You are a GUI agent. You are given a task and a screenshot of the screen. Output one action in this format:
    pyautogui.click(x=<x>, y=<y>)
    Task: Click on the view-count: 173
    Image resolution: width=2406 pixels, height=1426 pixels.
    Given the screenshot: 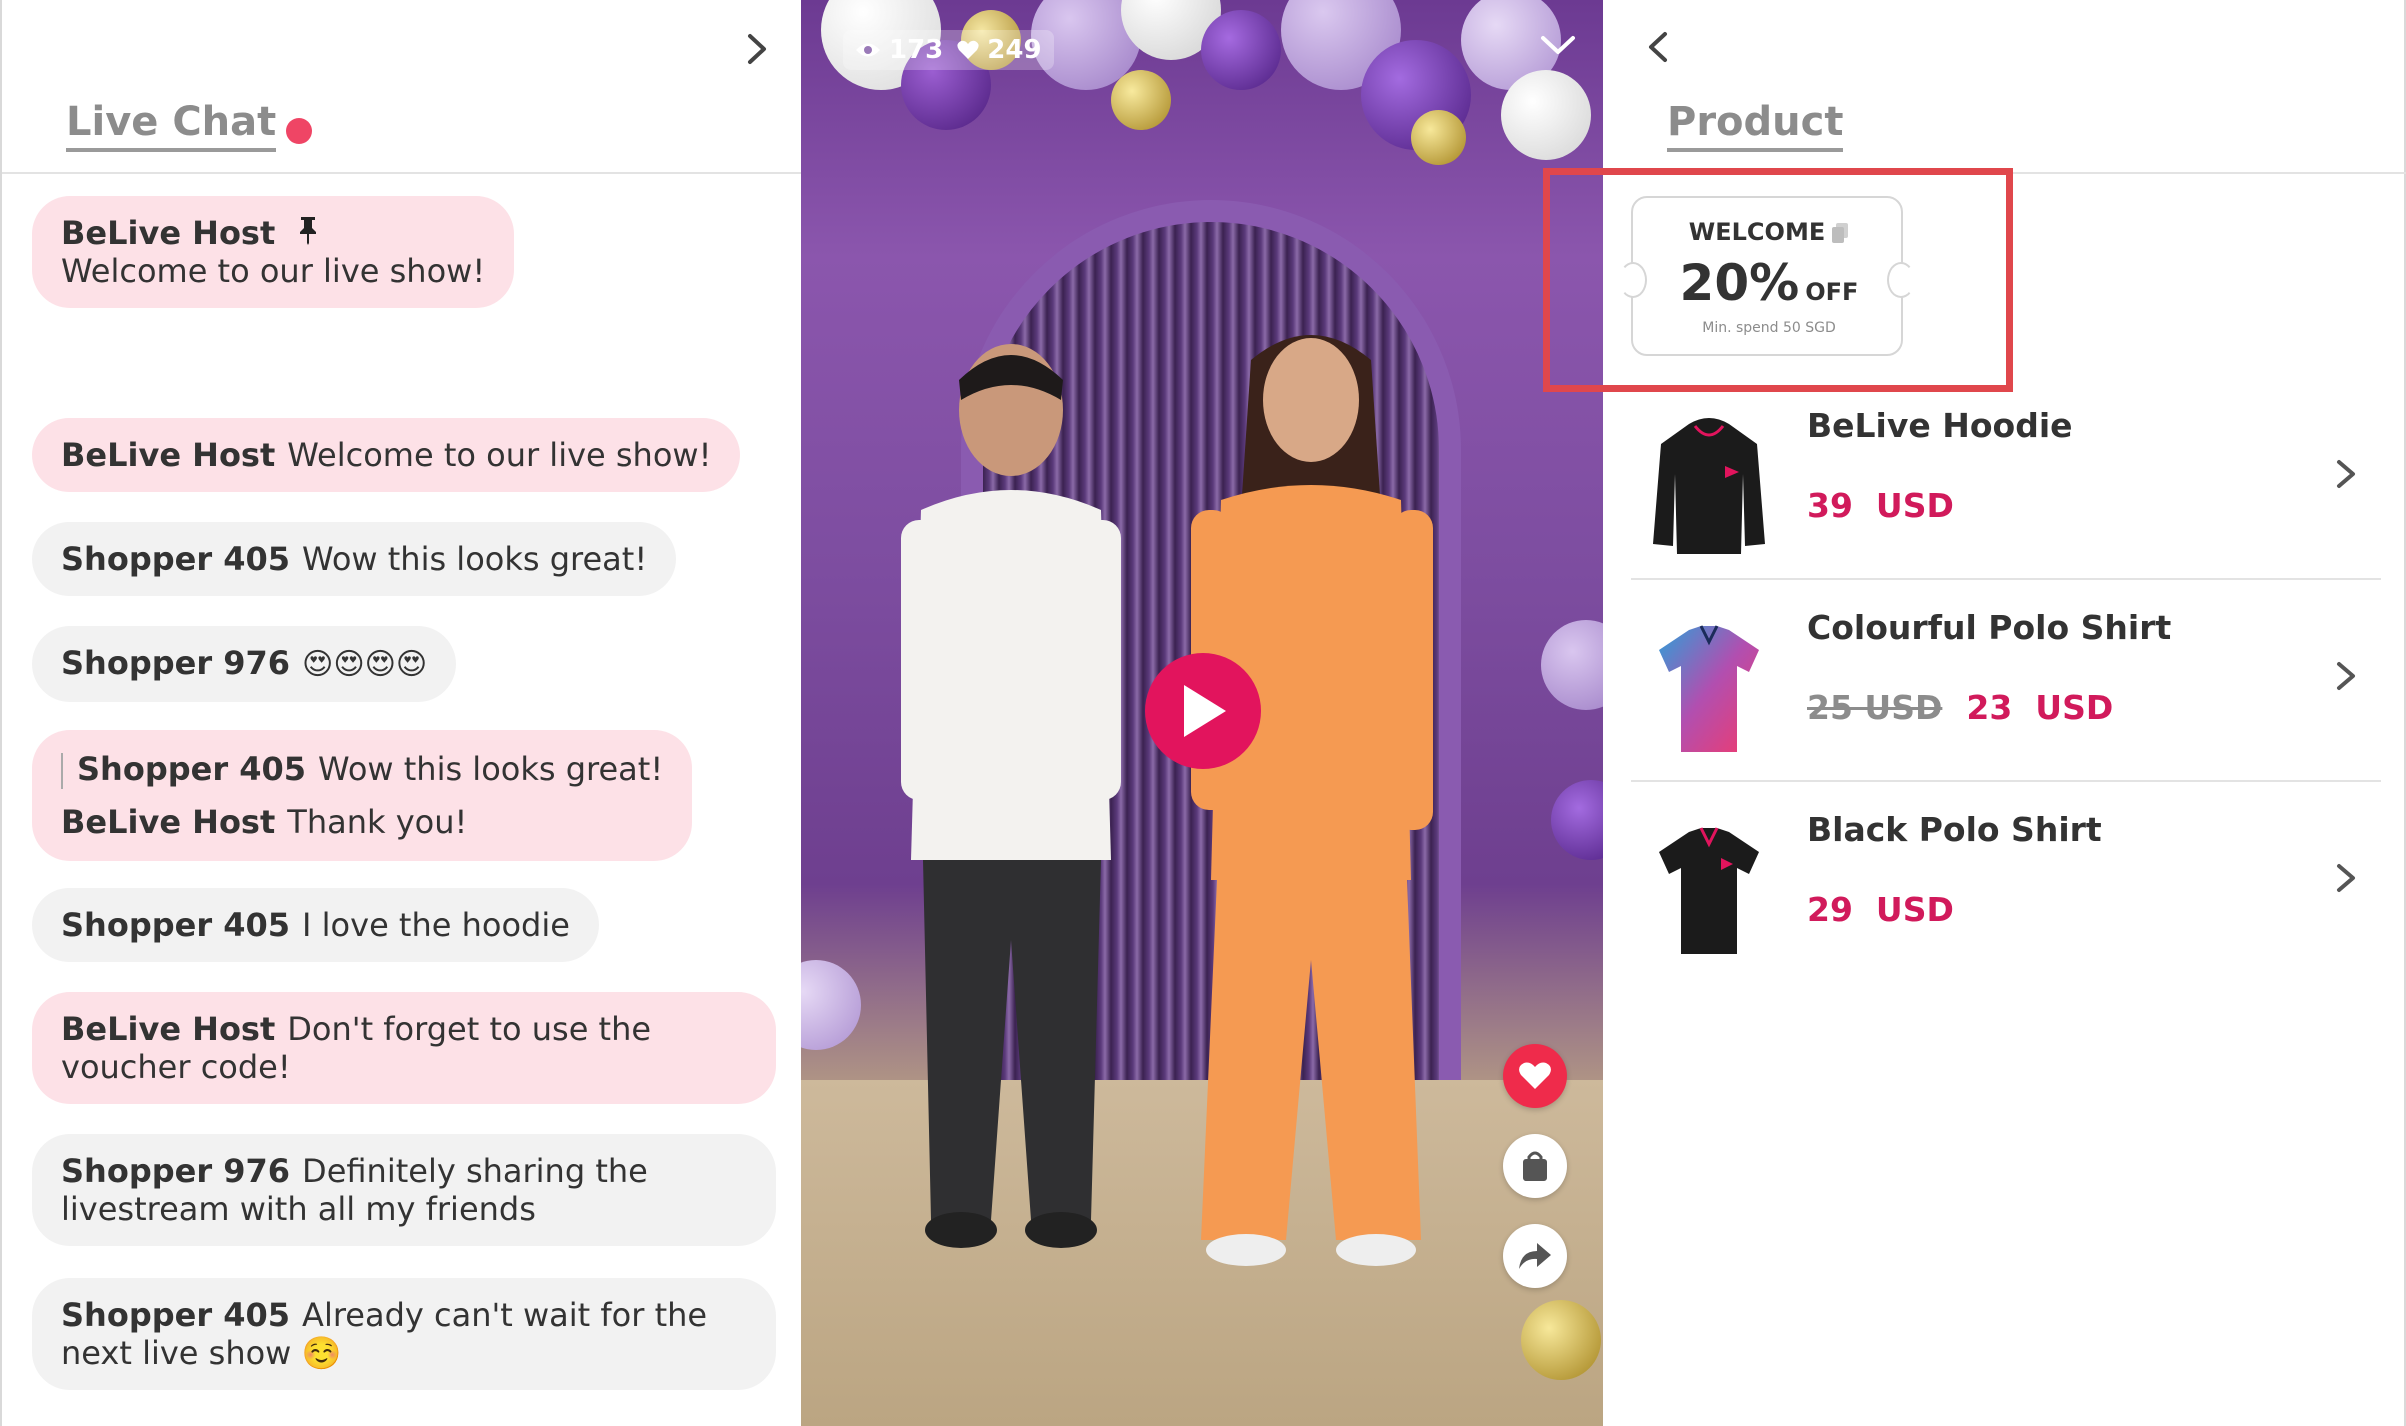 What is the action you would take?
    pyautogui.click(x=899, y=50)
    